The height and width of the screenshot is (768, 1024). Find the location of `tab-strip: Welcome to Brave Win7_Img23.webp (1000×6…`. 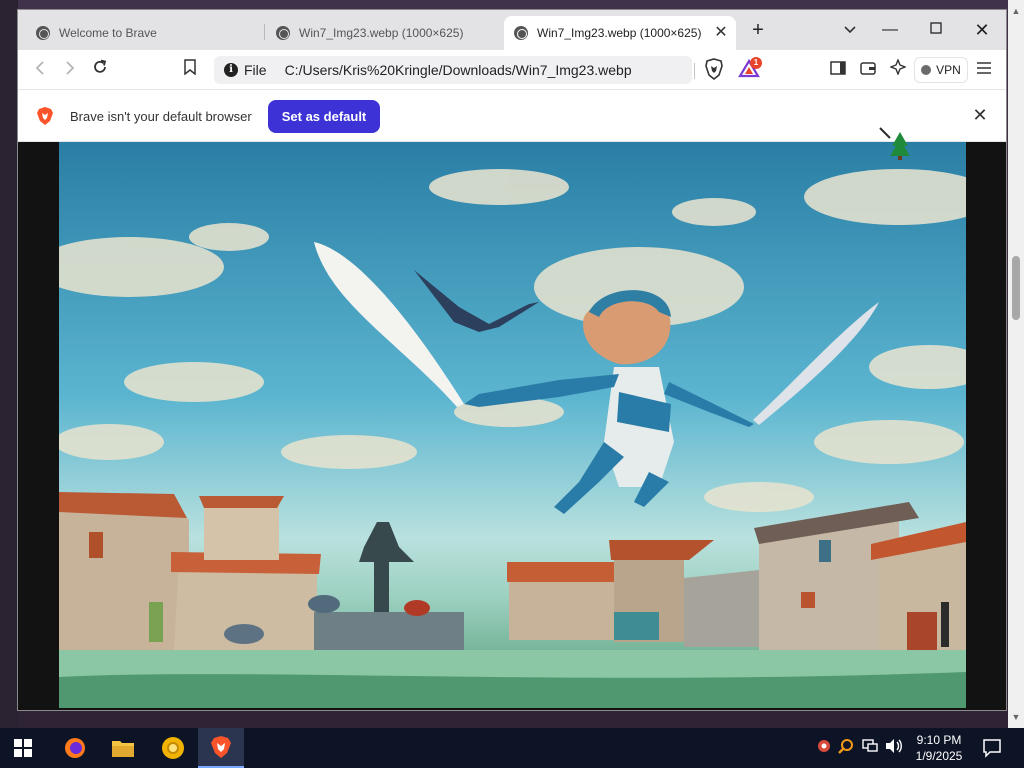

tab-strip: Welcome to Brave Win7_Img23.webp (1000×6… is located at coordinates (512, 30).